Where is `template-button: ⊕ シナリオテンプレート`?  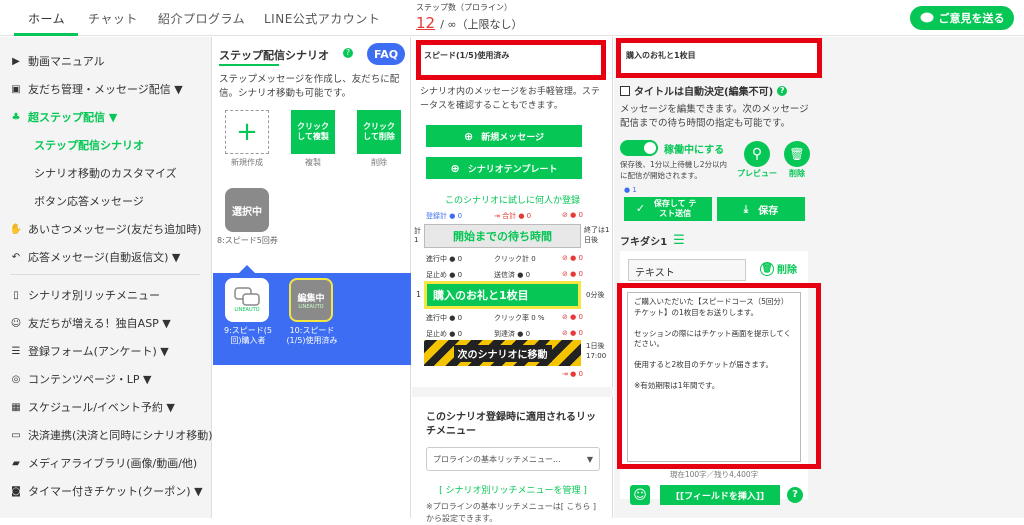
template-button: ⊕ シナリオテンプレート is located at coordinates (504, 168).